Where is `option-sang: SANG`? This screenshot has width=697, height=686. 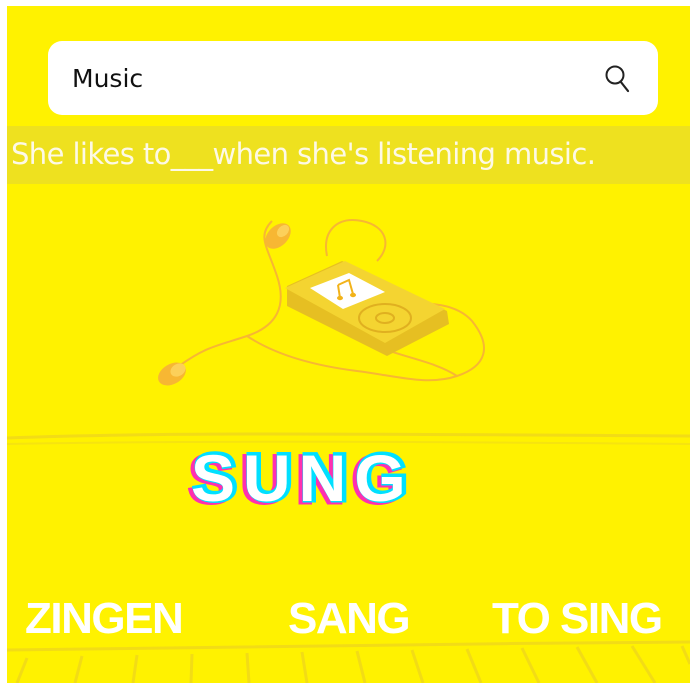
option-sang: SANG is located at coordinates (349, 619).